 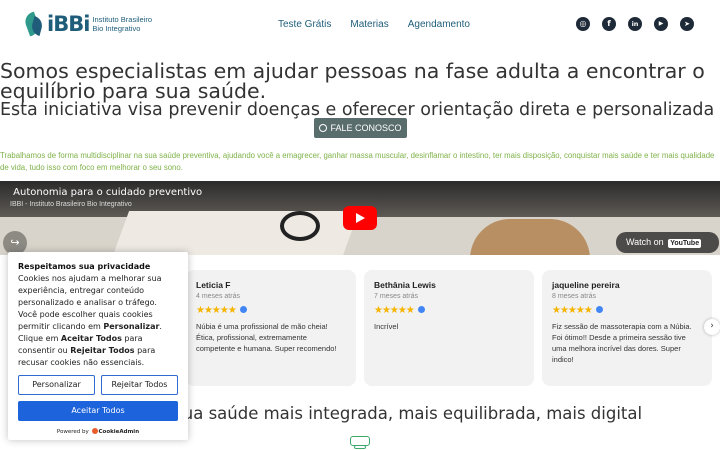 I want to click on main-nav: Teste Grátis Materias Agendamento, so click(x=374, y=24).